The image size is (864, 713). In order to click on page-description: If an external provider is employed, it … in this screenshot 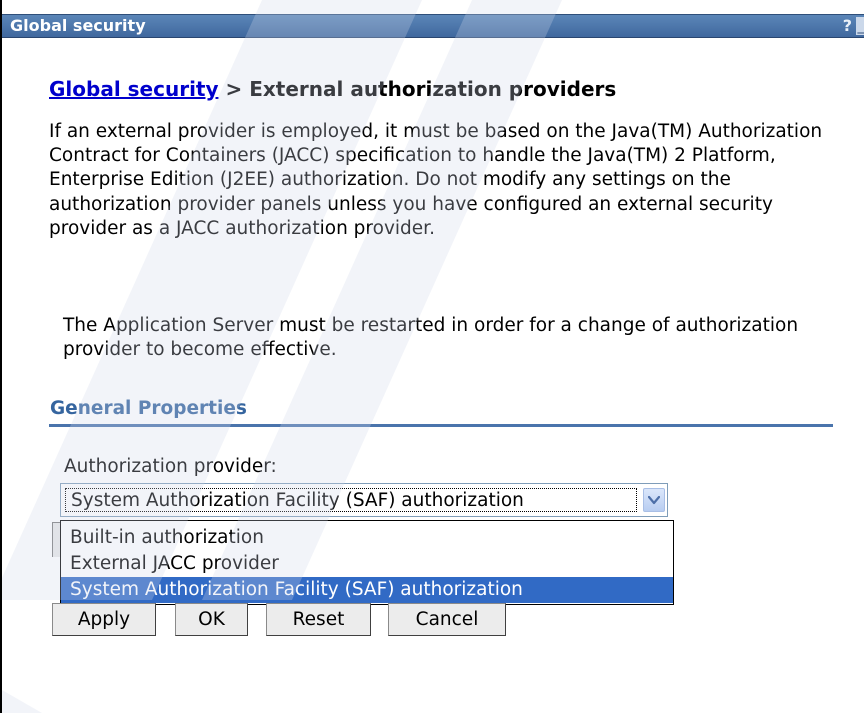, I will do `click(436, 180)`.